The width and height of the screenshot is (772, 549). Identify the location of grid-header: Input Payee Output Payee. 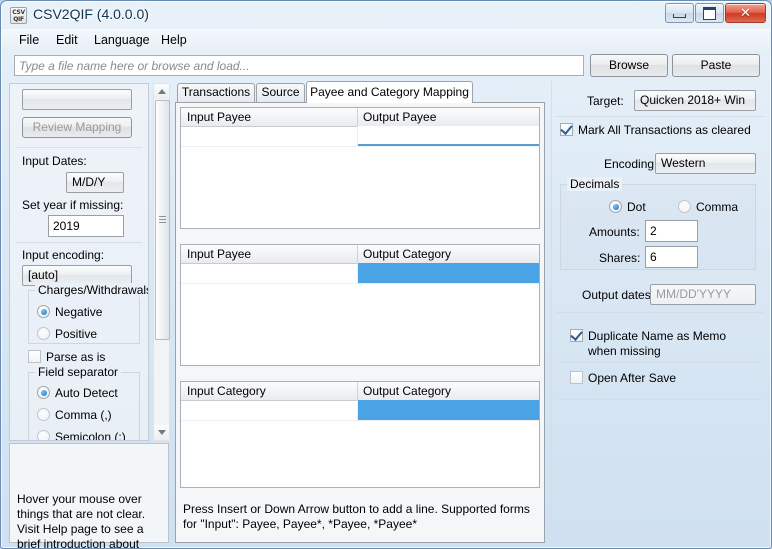
(360, 117).